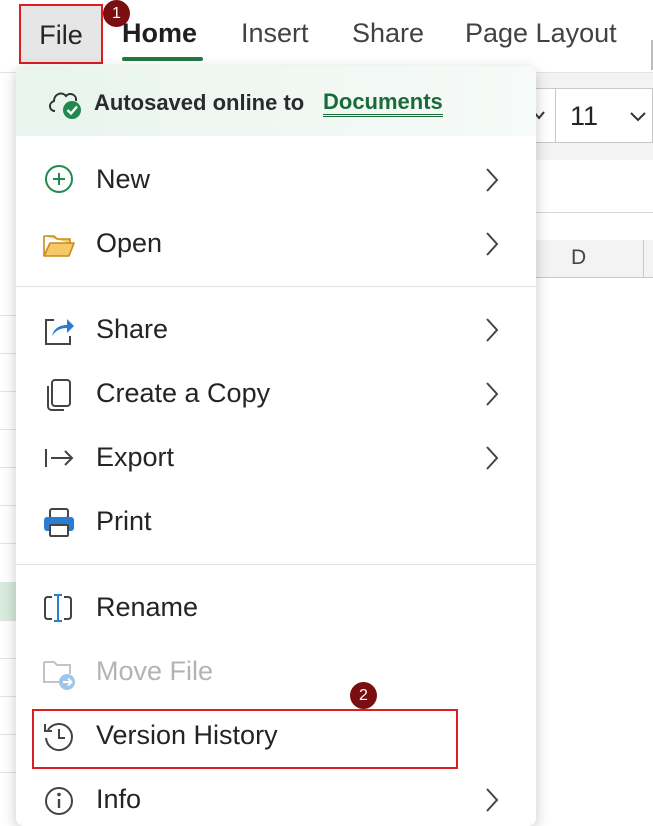 Image resolution: width=653 pixels, height=826 pixels. Describe the element at coordinates (129, 243) in the screenshot. I see `menu-item-label: Open` at that location.